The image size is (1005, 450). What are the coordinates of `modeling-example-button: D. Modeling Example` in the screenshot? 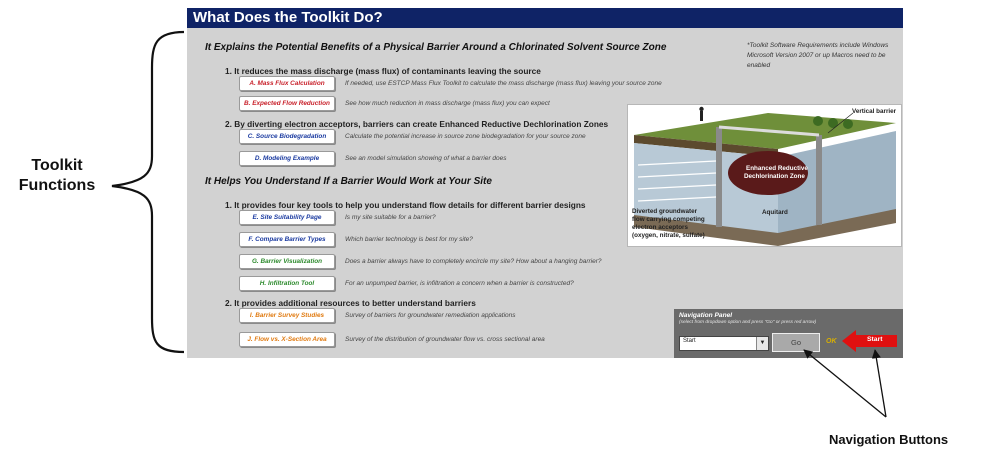 It's located at (287, 158).